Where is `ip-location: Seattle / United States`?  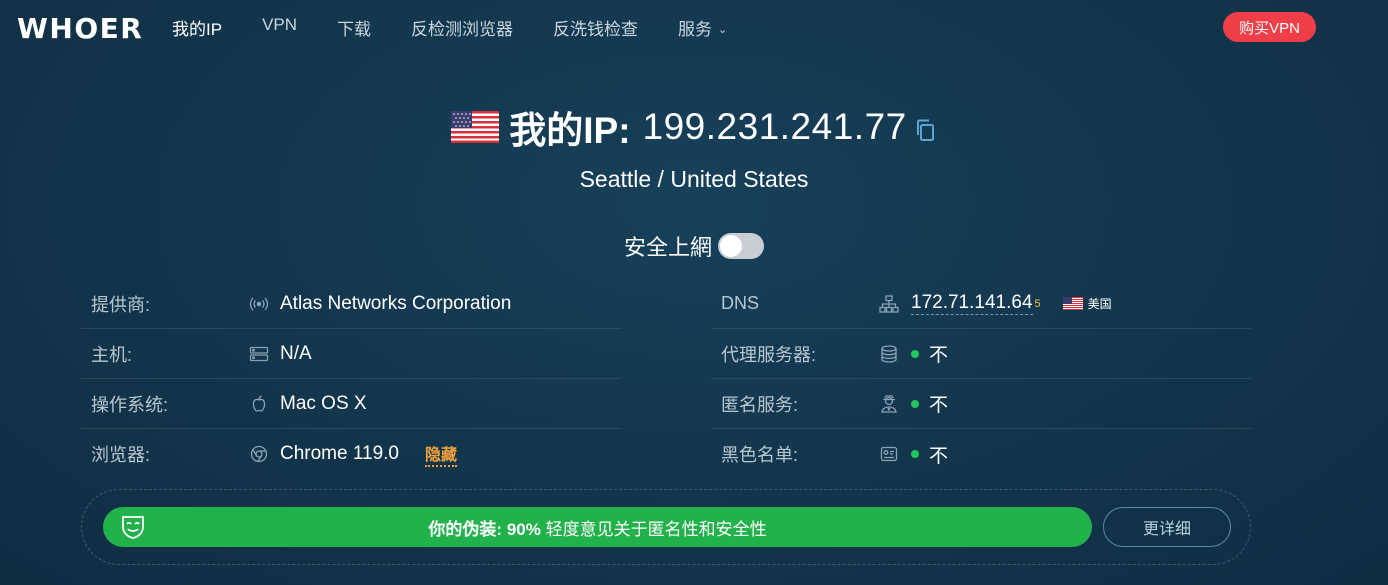 ip-location: Seattle / United States is located at coordinates (694, 179).